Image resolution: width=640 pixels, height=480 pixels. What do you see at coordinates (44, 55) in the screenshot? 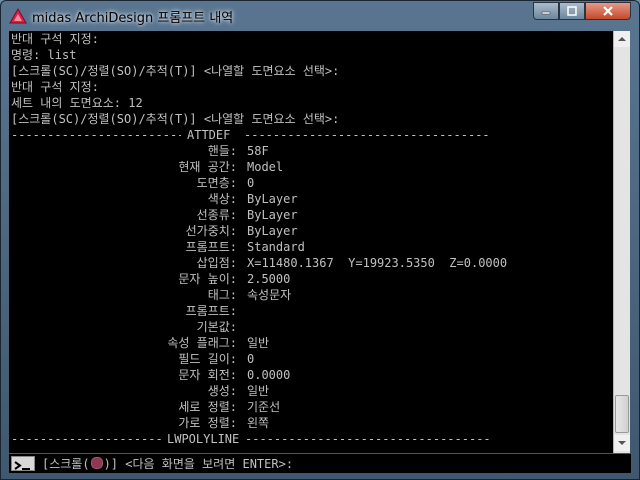
I see `history-line: 명령: list` at bounding box center [44, 55].